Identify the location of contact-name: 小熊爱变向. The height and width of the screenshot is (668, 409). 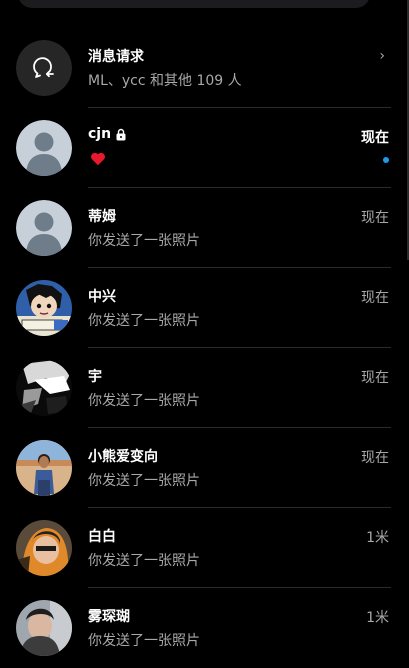
(123, 457).